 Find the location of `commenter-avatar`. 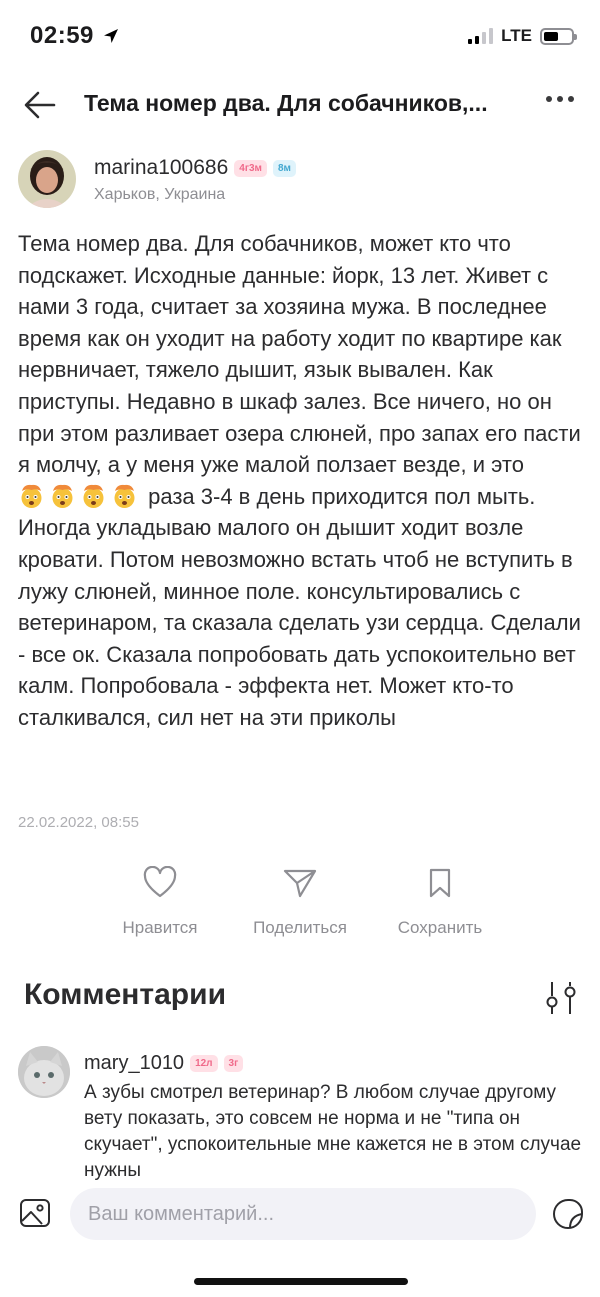

commenter-avatar is located at coordinates (44, 1072).